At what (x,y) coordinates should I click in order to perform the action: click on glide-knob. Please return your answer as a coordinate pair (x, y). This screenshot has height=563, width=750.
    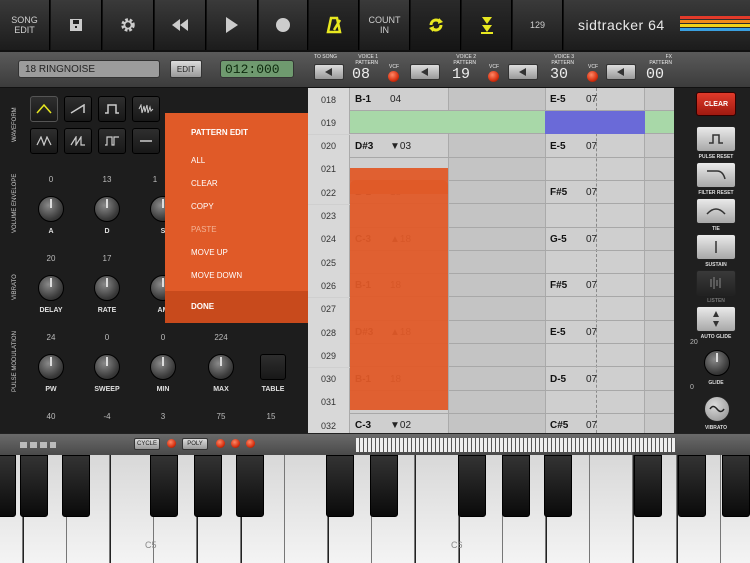
    Looking at the image, I should click on (717, 363).